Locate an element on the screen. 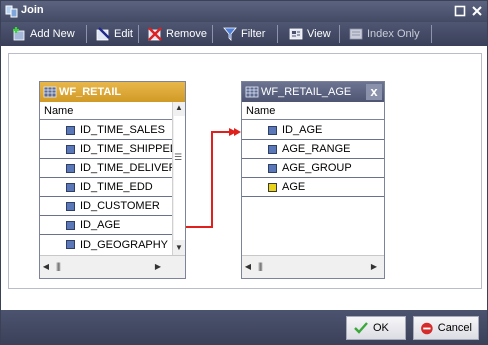 The width and height of the screenshot is (488, 345). edit-button: Edit is located at coordinates (114, 34).